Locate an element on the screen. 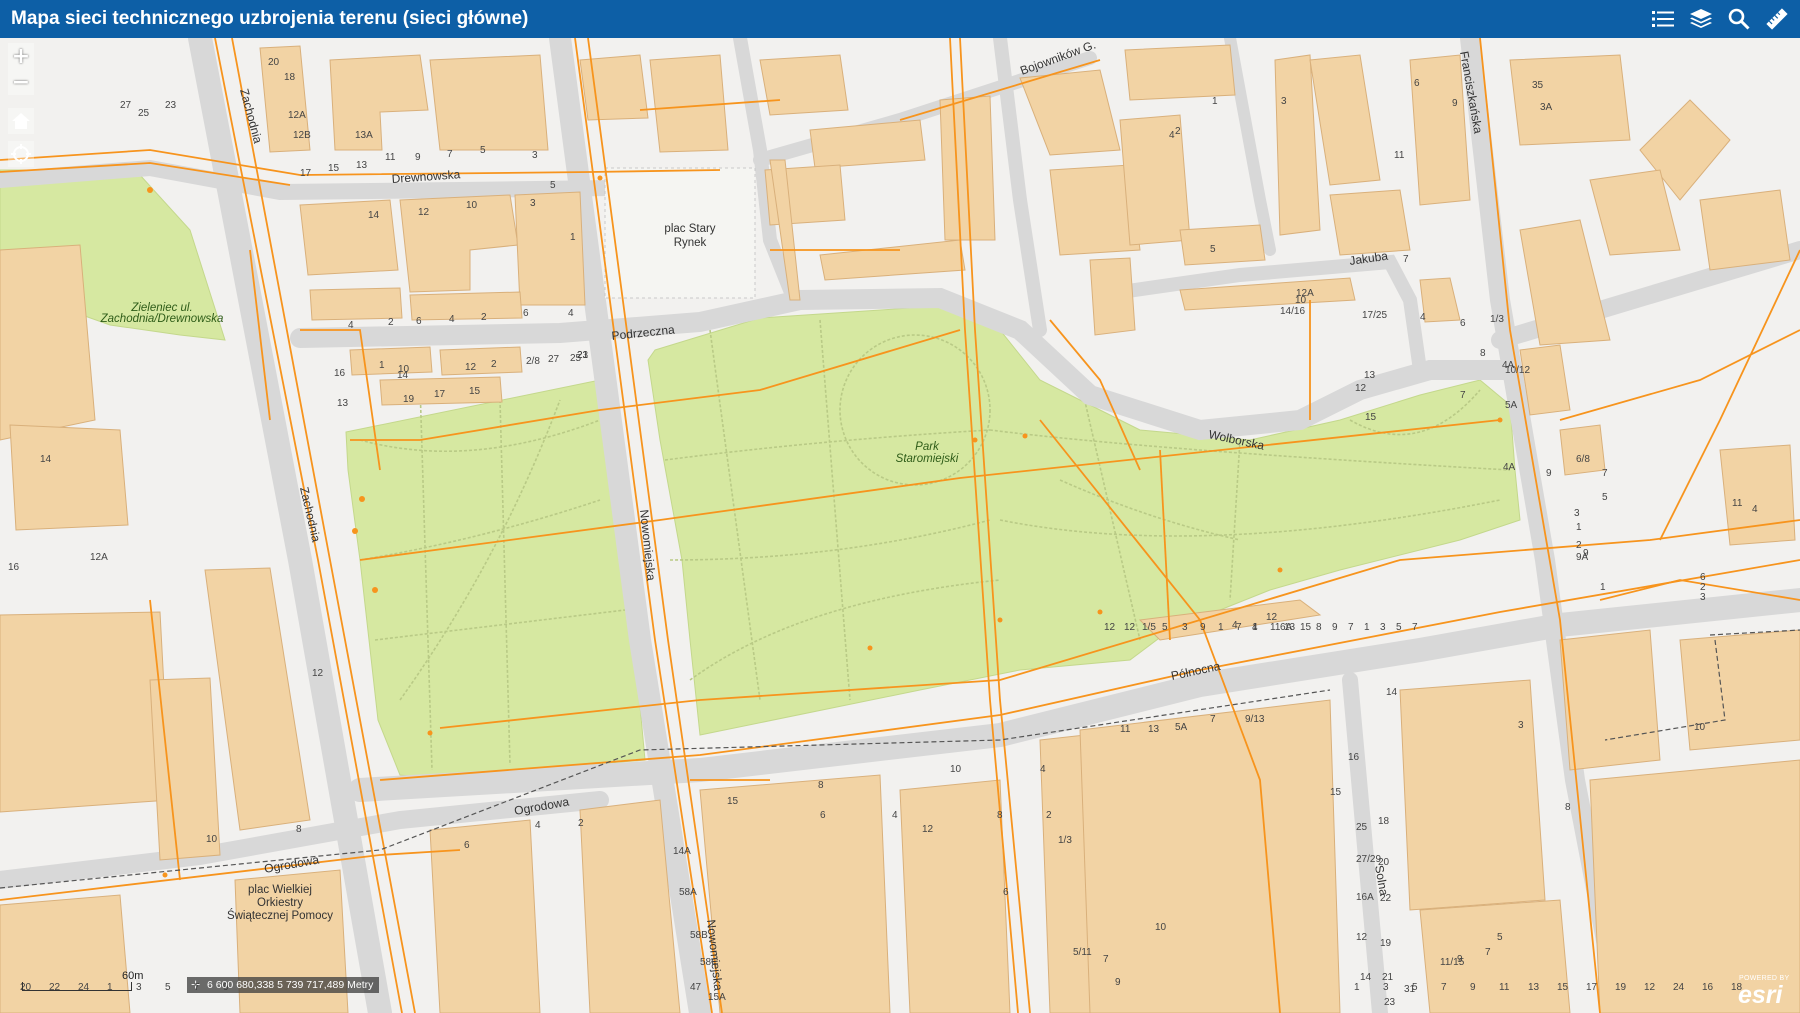  house-number: 4A is located at coordinates (1509, 467).